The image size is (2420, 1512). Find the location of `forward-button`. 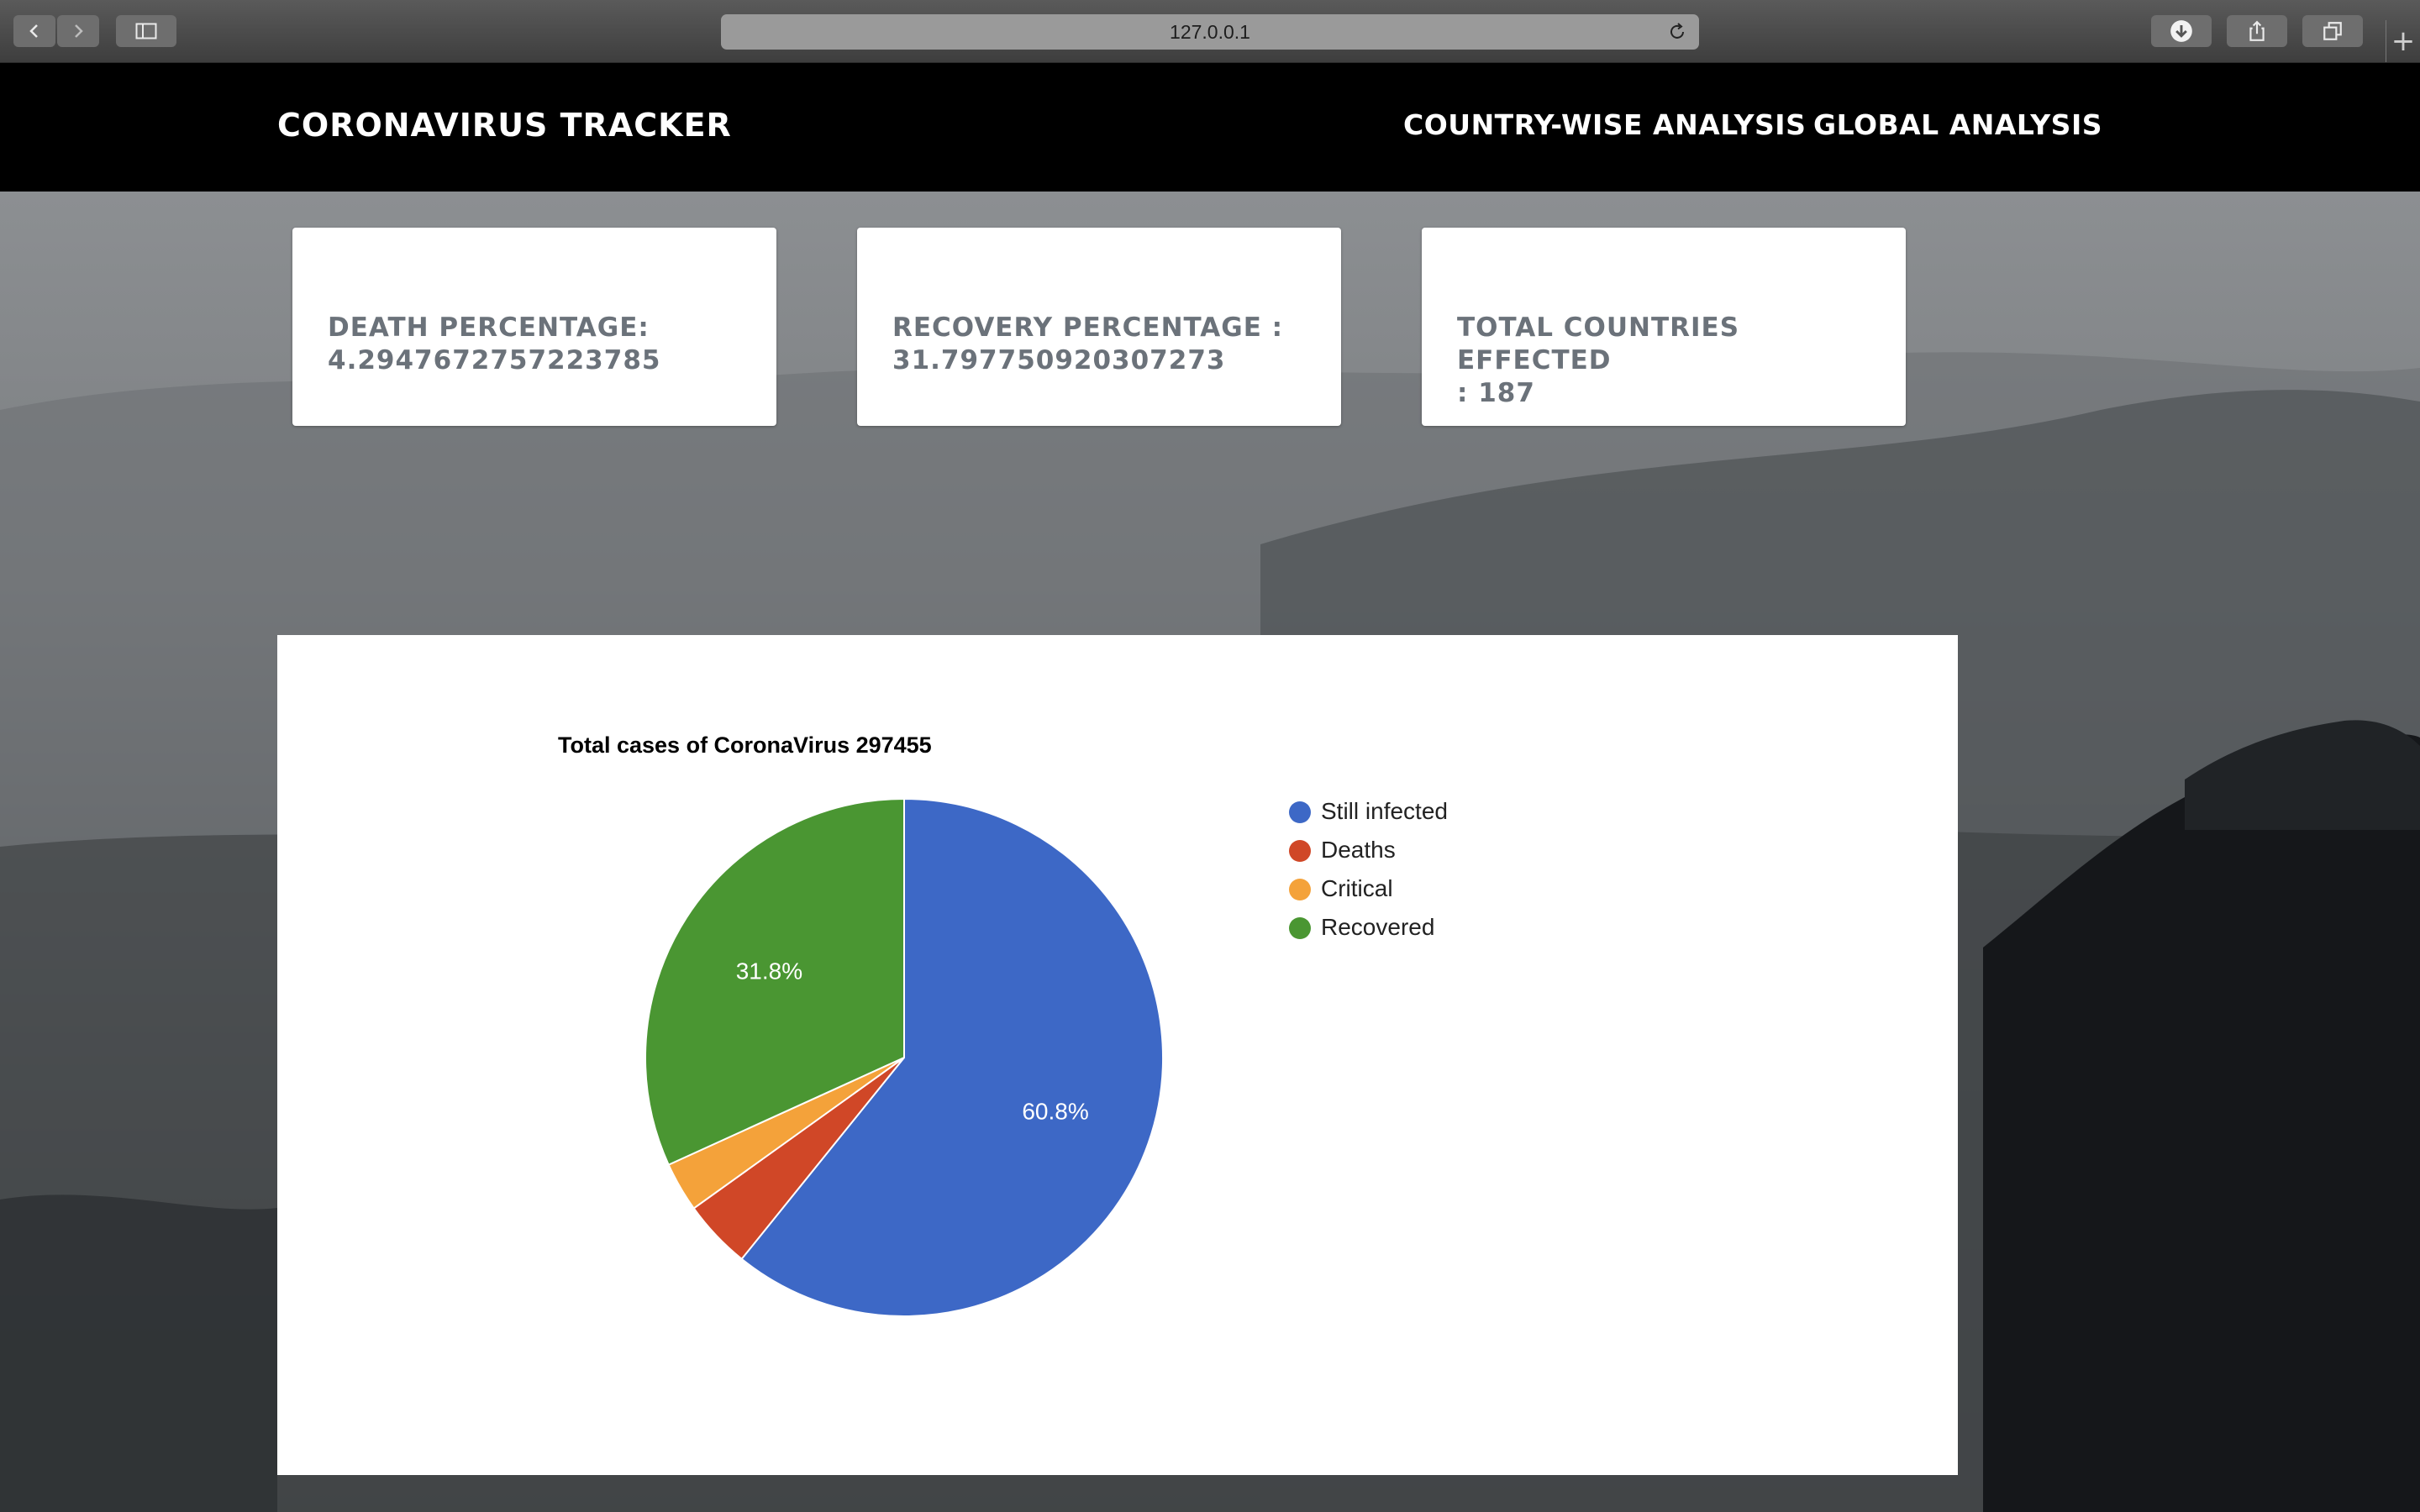

forward-button is located at coordinates (78, 31).